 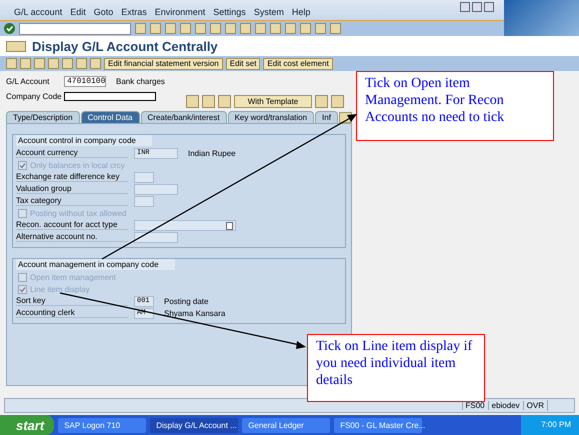 What do you see at coordinates (72, 189) in the screenshot?
I see `field-label: Valuation group` at bounding box center [72, 189].